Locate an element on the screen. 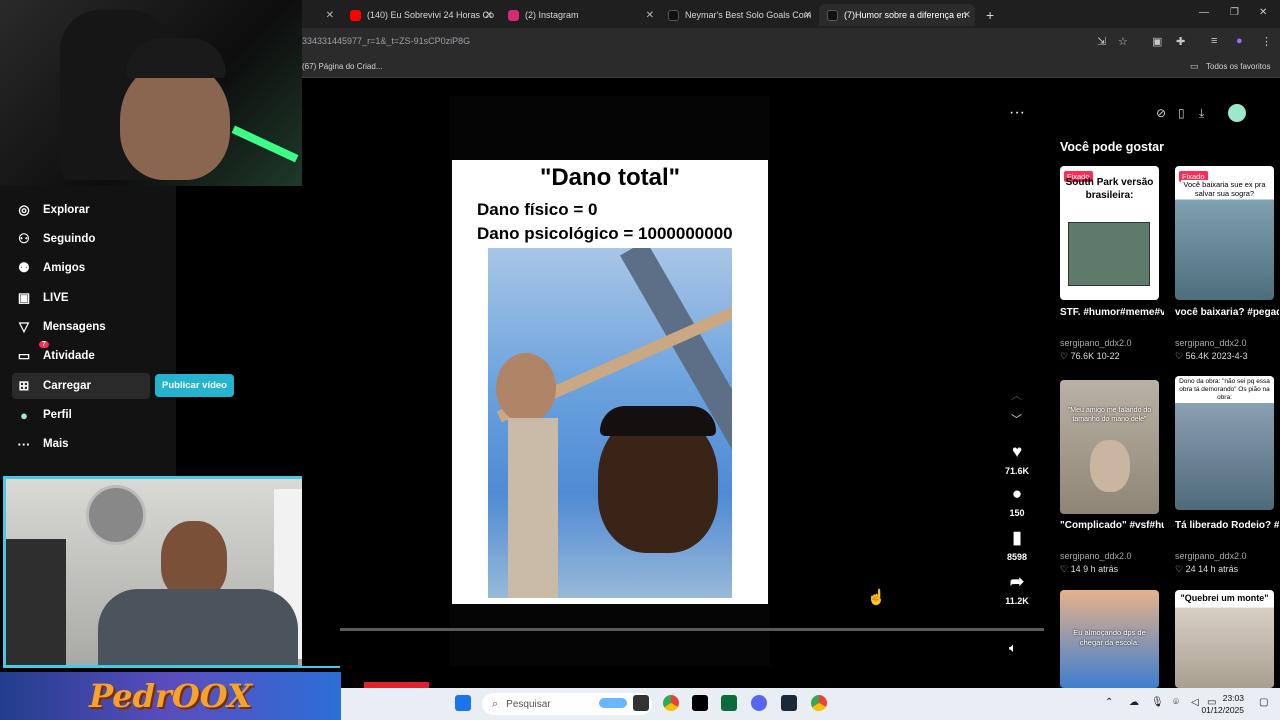 The width and height of the screenshot is (1280, 720). like-button: ♥ 71.6K is located at coordinates (1017, 459).